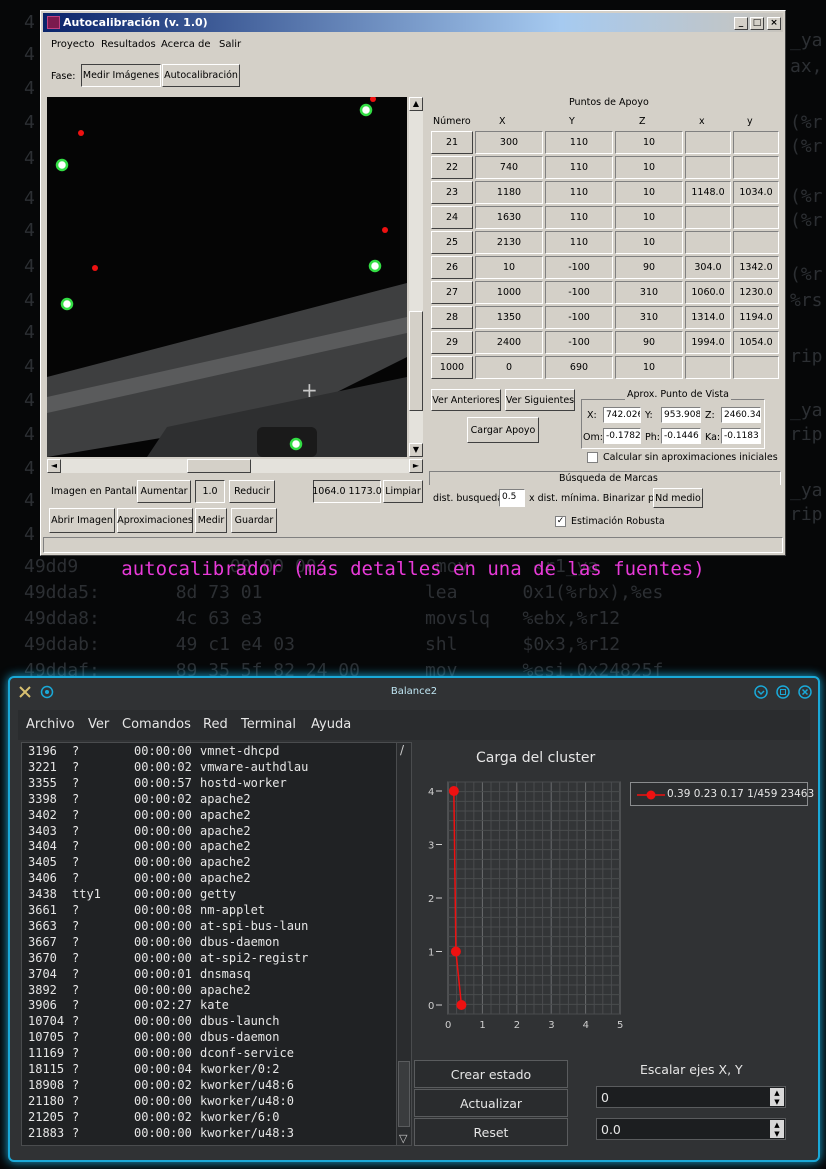 The image size is (826, 1169). I want to click on table-row: 1000 0 690 10, so click(605, 367).